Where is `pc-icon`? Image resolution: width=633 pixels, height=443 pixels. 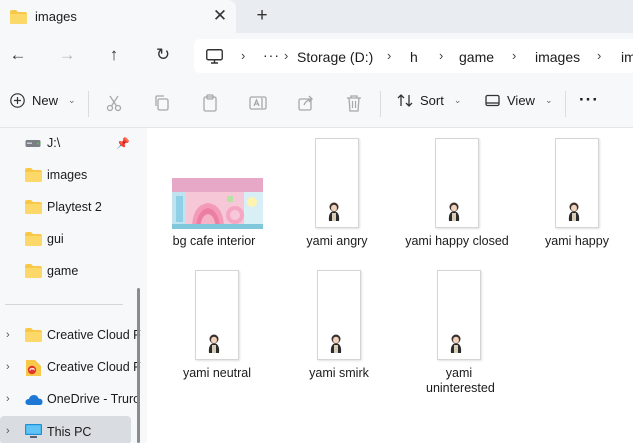 pc-icon is located at coordinates (33, 431).